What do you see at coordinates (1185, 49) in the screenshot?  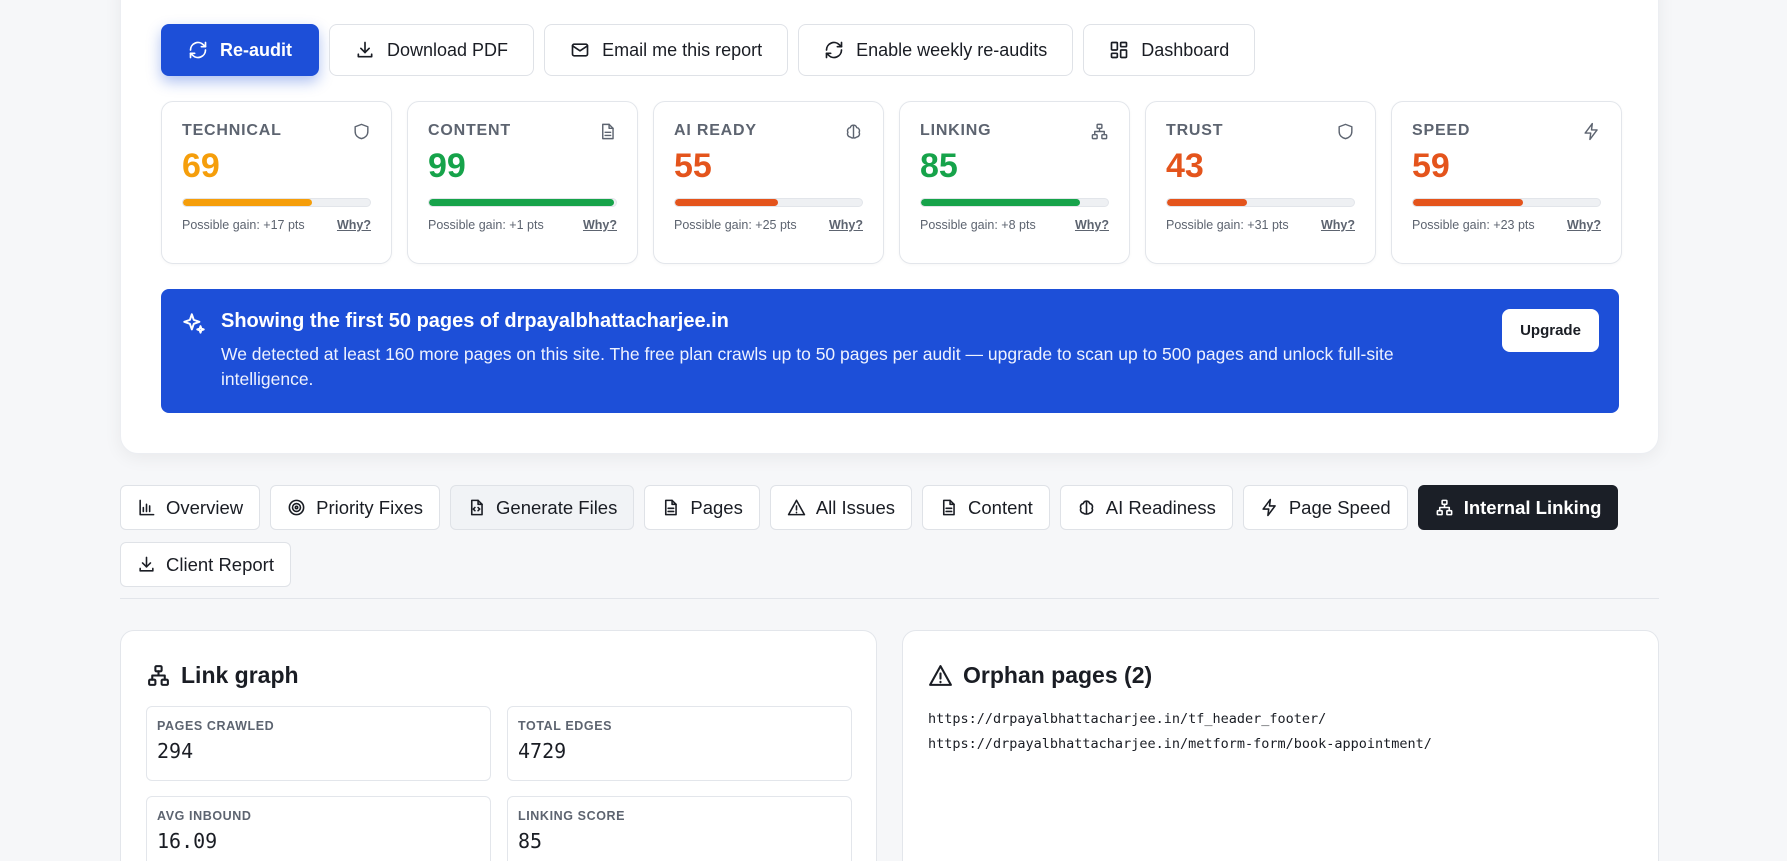 I see `dashboard-label: Dashboard` at bounding box center [1185, 49].